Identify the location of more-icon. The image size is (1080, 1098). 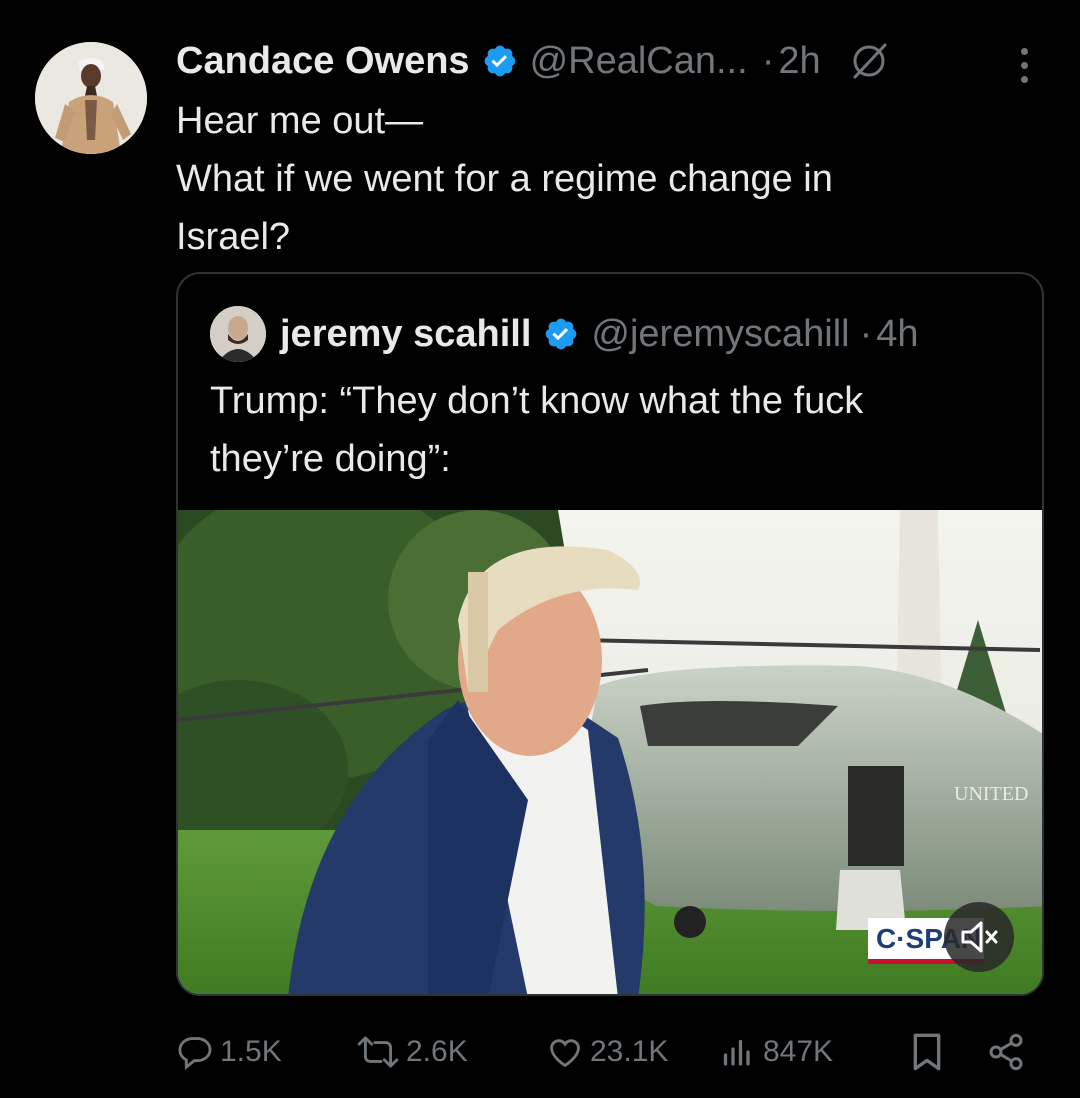
(1024, 65).